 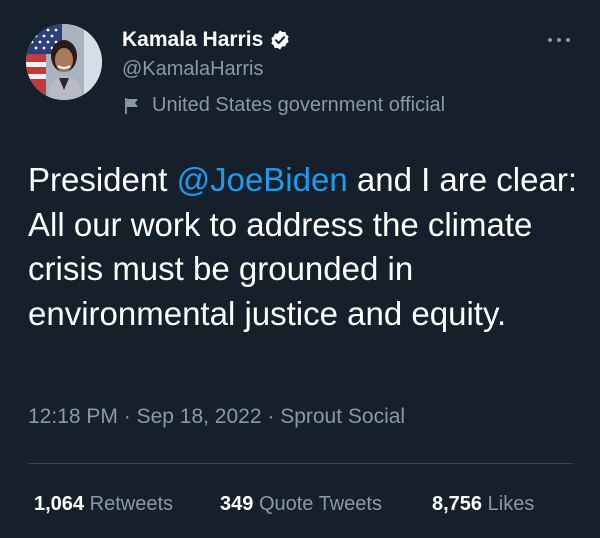 What do you see at coordinates (511, 504) in the screenshot?
I see `likes-label: Likes` at bounding box center [511, 504].